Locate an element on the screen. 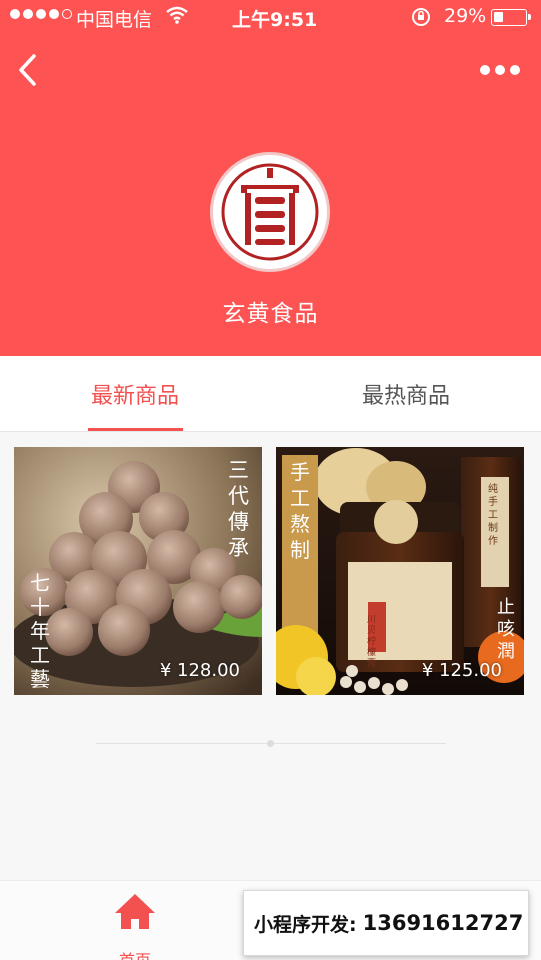  status-bar: 中国电信 上午9:51 29% is located at coordinates (270, 18).